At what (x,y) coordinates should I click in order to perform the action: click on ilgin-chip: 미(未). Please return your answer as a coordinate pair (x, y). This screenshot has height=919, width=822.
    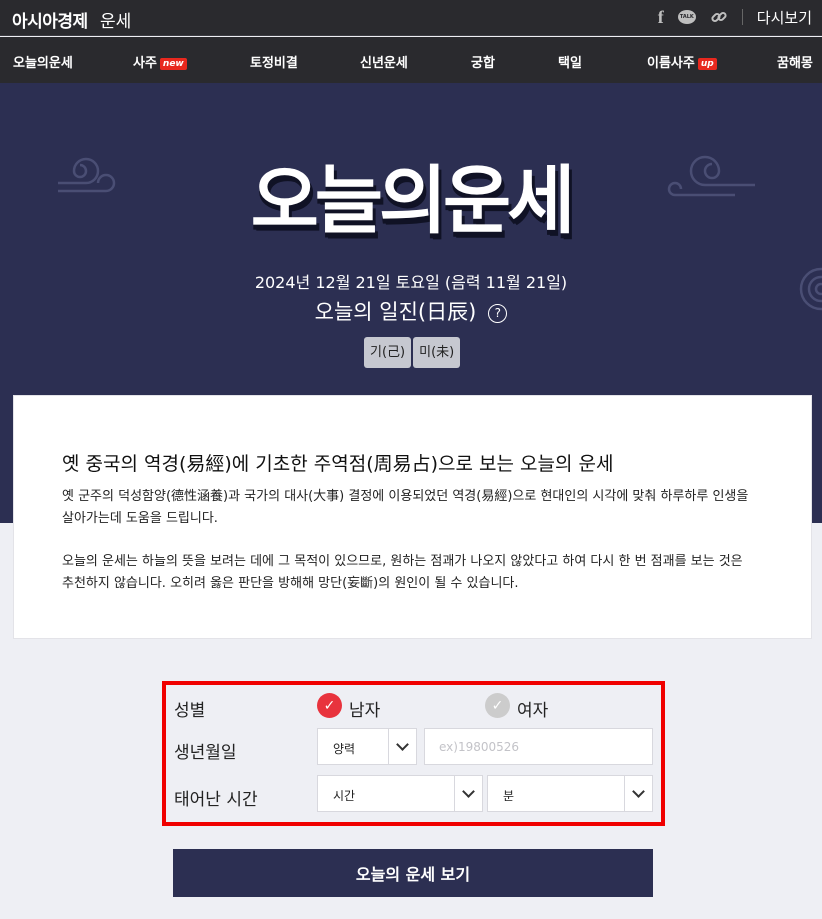
    Looking at the image, I should click on (437, 352).